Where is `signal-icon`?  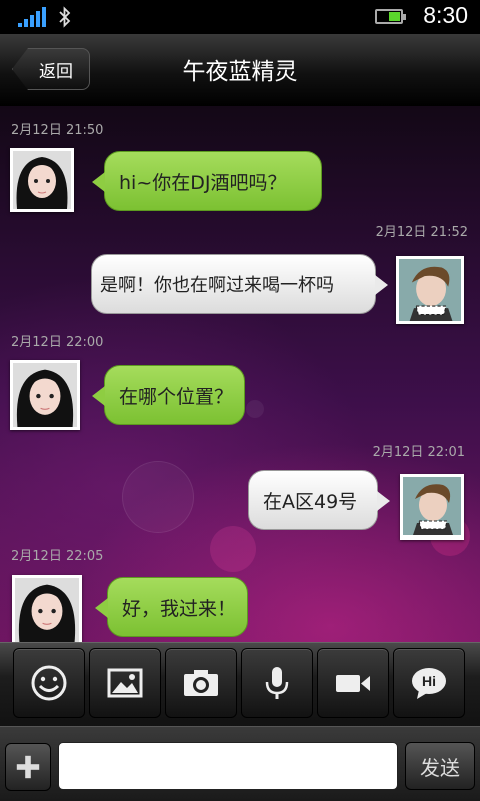 signal-icon is located at coordinates (32, 17).